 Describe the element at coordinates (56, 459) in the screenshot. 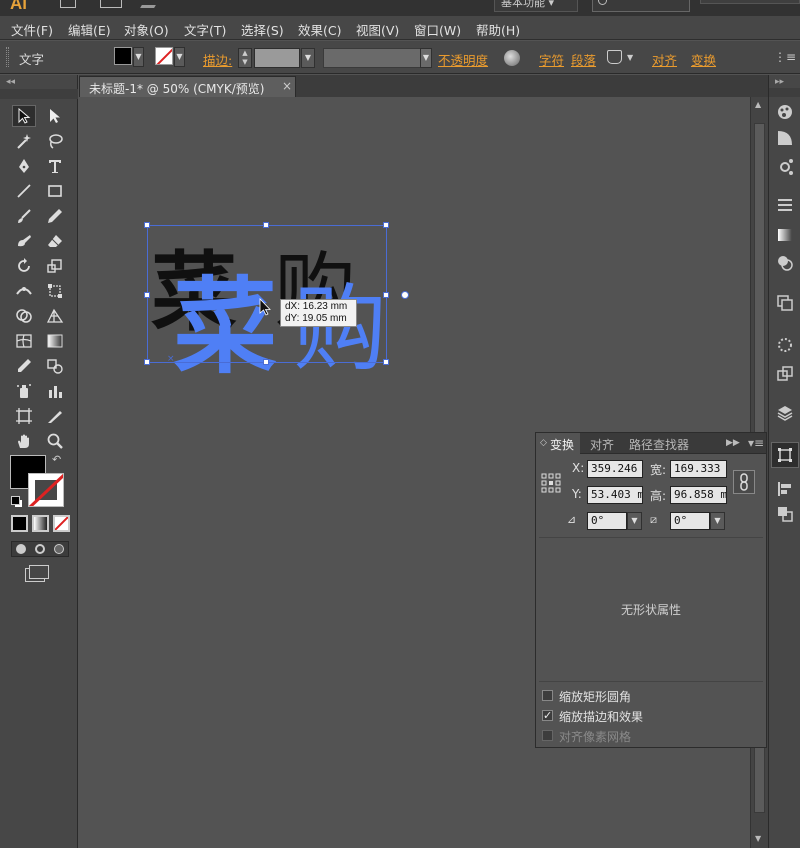

I see `swap-colors-icon: ↶` at that location.